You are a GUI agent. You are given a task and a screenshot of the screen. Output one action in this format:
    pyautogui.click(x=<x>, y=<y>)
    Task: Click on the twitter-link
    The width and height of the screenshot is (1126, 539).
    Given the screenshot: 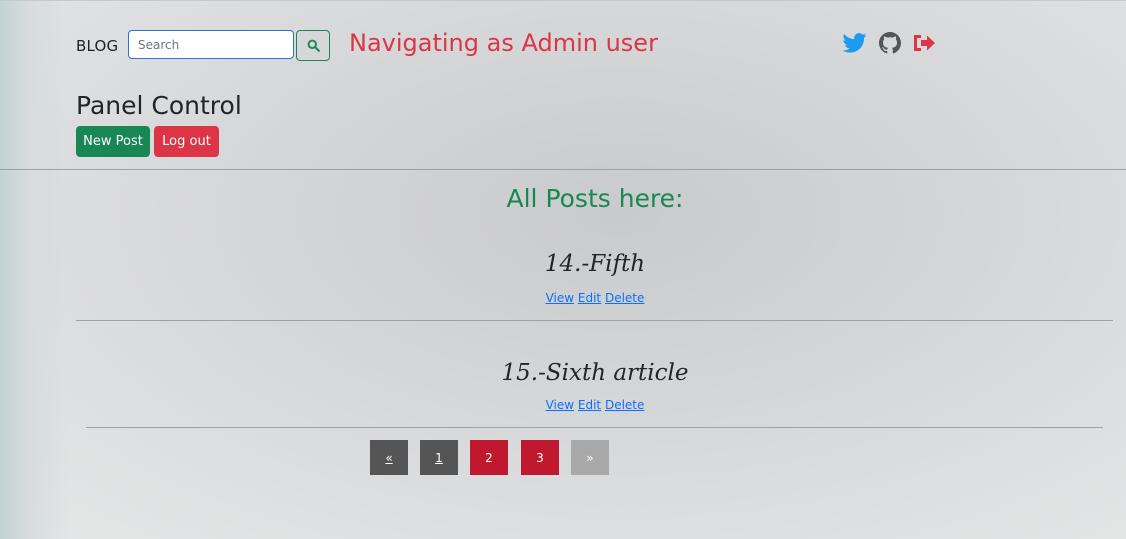 What is the action you would take?
    pyautogui.click(x=855, y=43)
    